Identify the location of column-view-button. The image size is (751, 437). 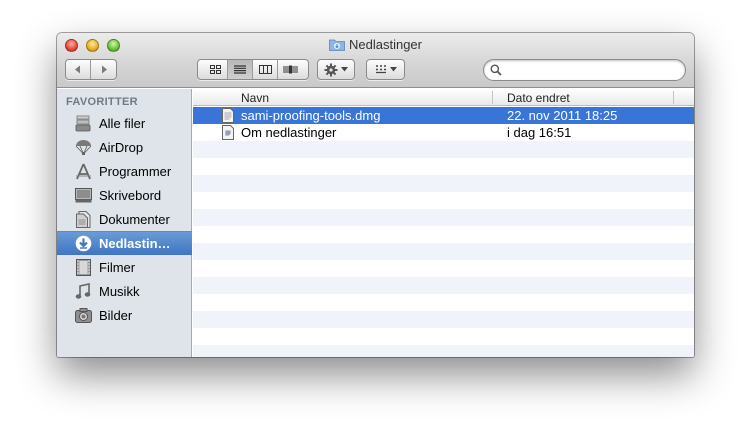
(265, 69).